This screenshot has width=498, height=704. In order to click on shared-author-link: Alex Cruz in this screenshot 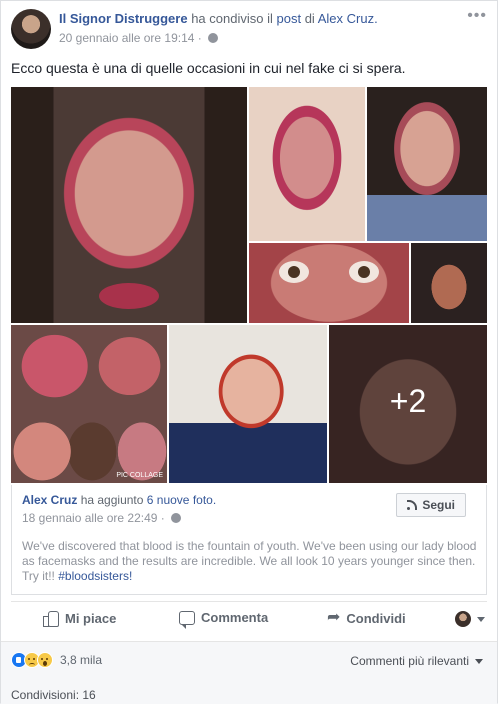, I will do `click(49, 500)`.